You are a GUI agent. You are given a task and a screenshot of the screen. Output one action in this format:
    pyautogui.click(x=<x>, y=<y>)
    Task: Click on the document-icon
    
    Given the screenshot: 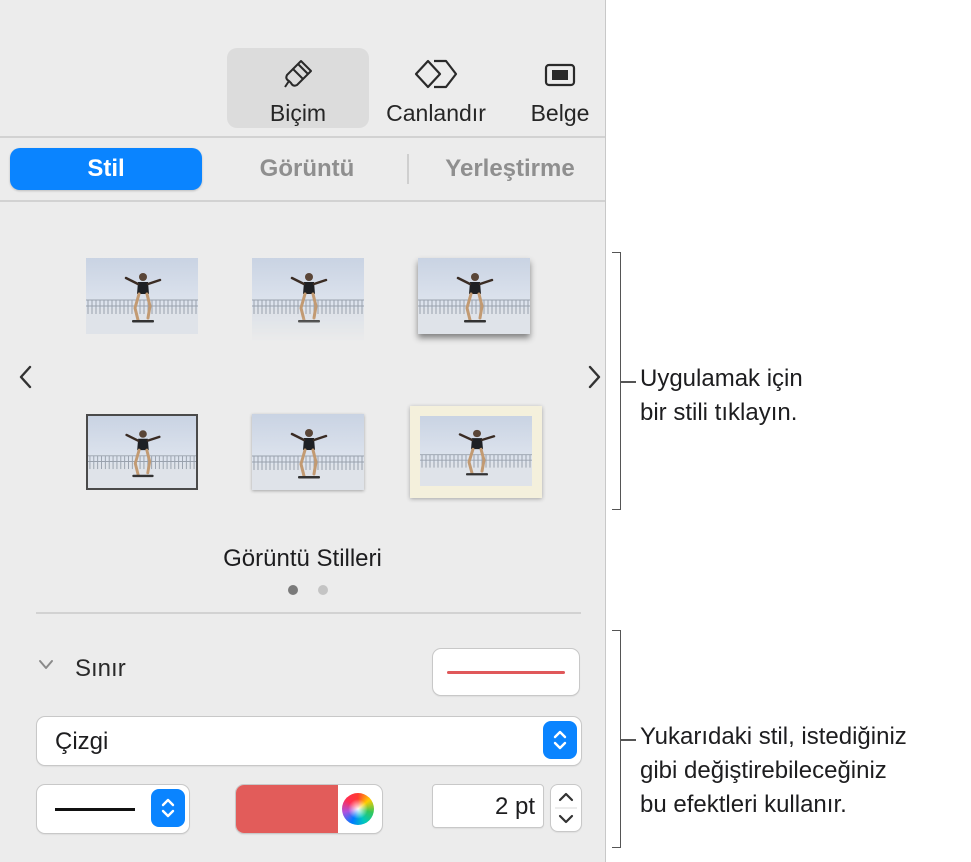 What is the action you would take?
    pyautogui.click(x=560, y=74)
    